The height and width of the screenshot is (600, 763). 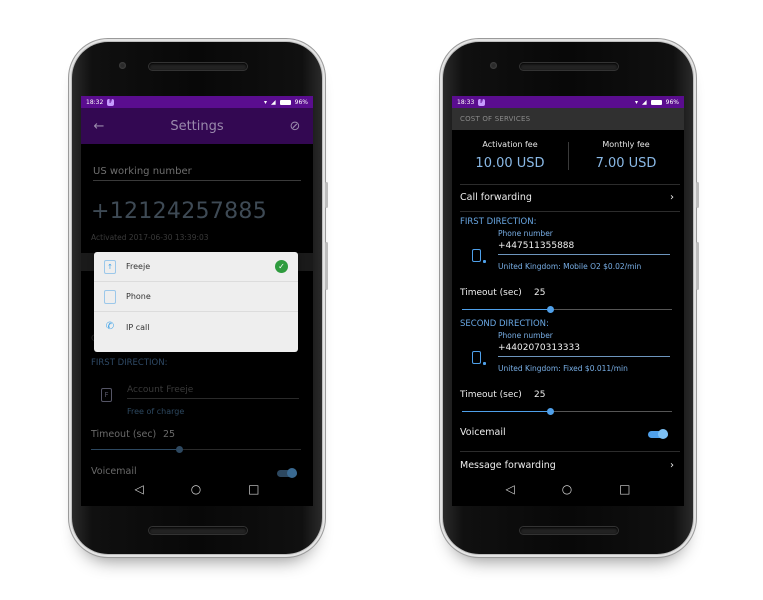 I want to click on second-carrier: United Kingdom: Fixed $0.011/min, so click(x=563, y=368).